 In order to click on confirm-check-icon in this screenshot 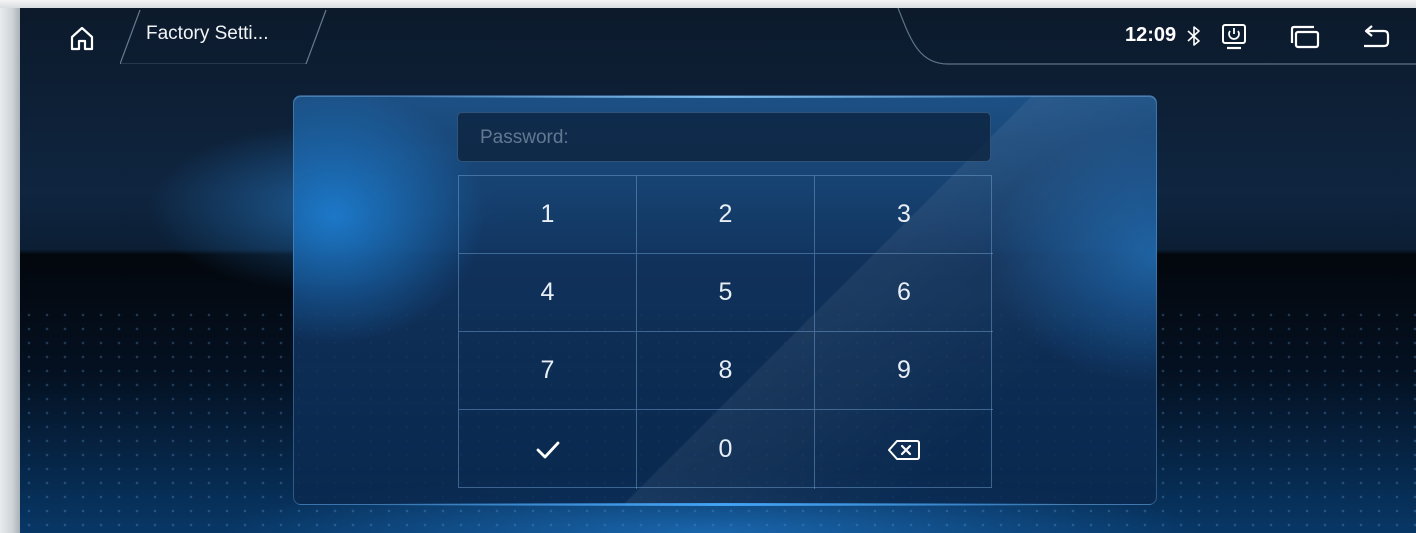, I will do `click(547, 449)`.